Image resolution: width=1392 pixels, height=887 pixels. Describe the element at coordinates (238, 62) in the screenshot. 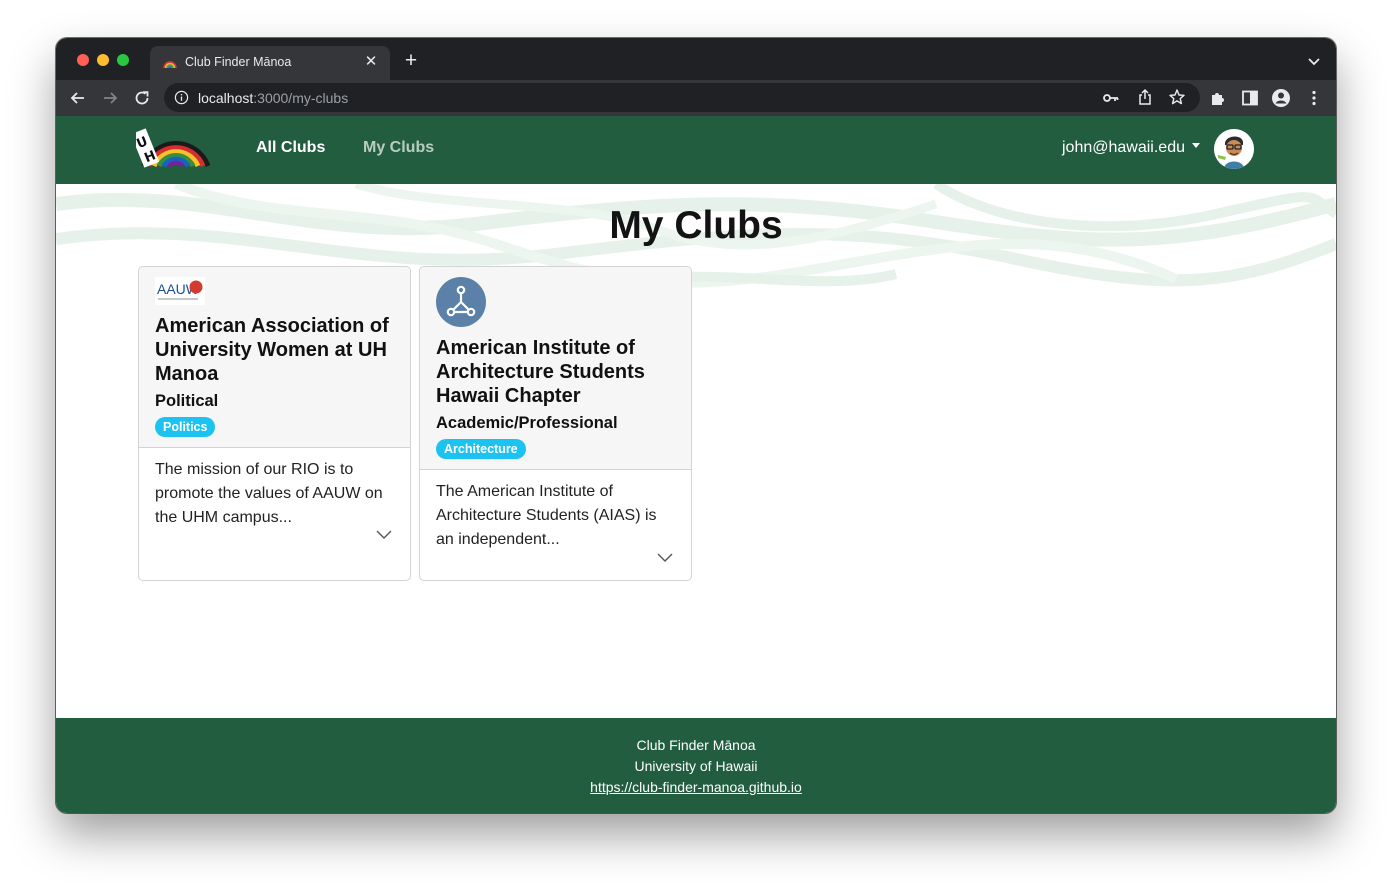

I see `tab-title: Club Finder Mānoa` at that location.